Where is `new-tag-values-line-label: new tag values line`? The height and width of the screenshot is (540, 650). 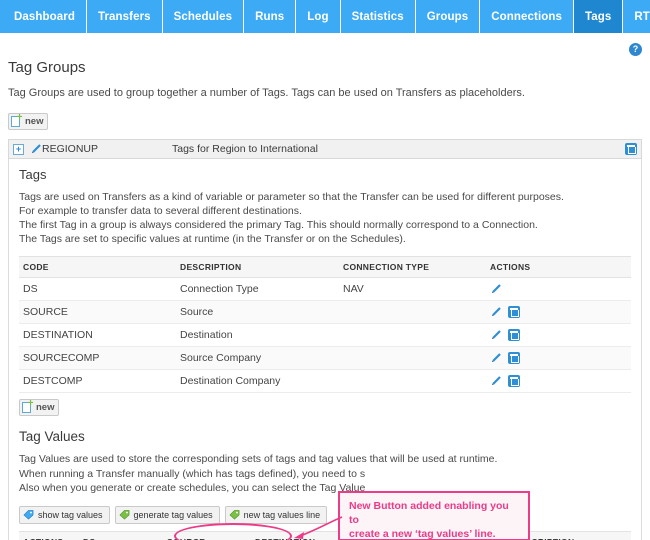
new-tag-values-line-label: new tag values line is located at coordinates (282, 514).